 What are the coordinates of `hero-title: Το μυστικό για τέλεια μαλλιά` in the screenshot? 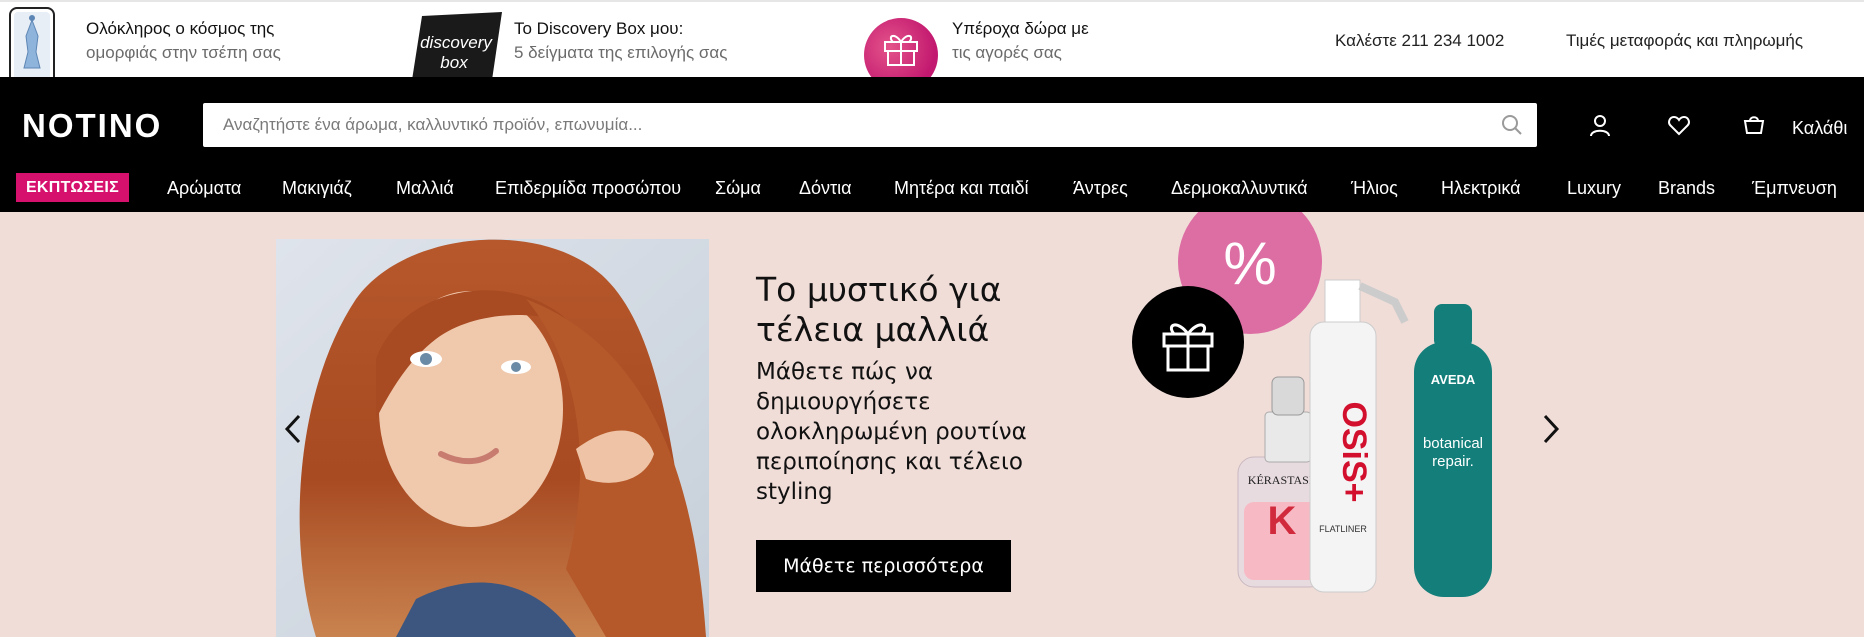 It's located at (879, 309).